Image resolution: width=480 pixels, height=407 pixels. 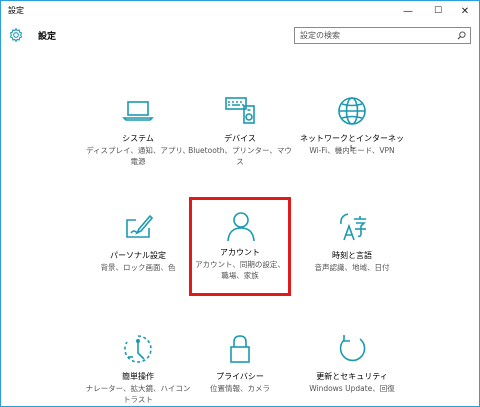 What do you see at coordinates (138, 349) in the screenshot?
I see `ease-of-access-icon` at bounding box center [138, 349].